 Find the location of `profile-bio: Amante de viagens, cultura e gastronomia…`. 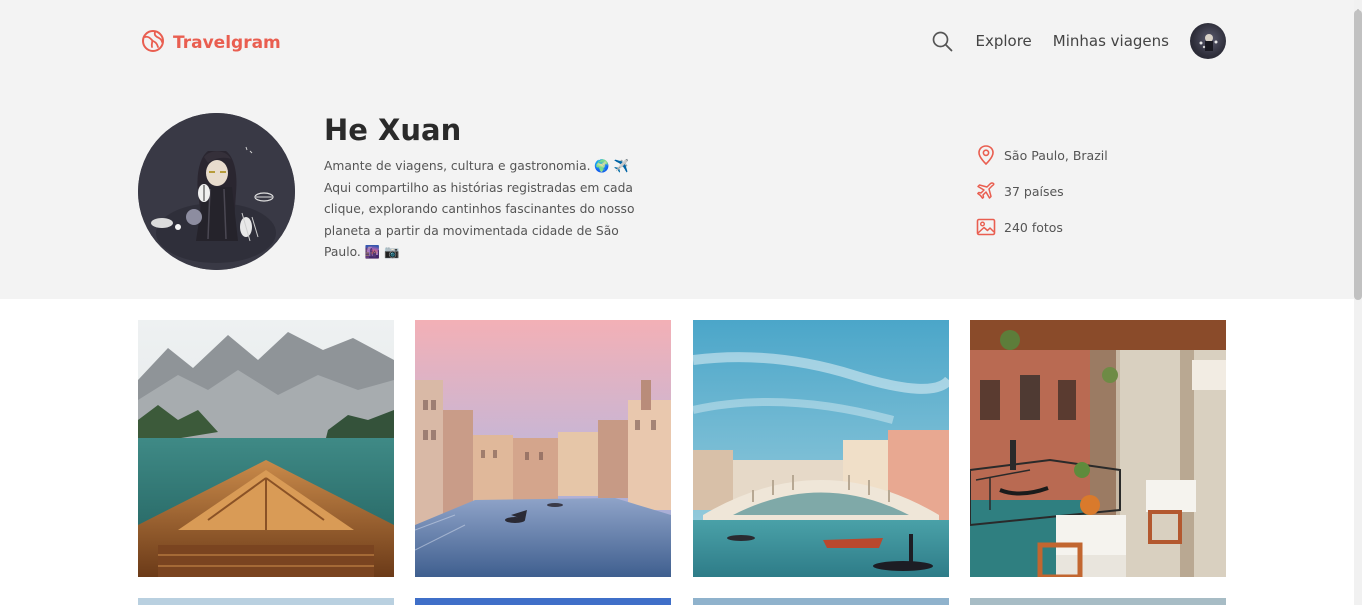

profile-bio: Amante de viagens, cultura e gastronomia… is located at coordinates (479, 209).